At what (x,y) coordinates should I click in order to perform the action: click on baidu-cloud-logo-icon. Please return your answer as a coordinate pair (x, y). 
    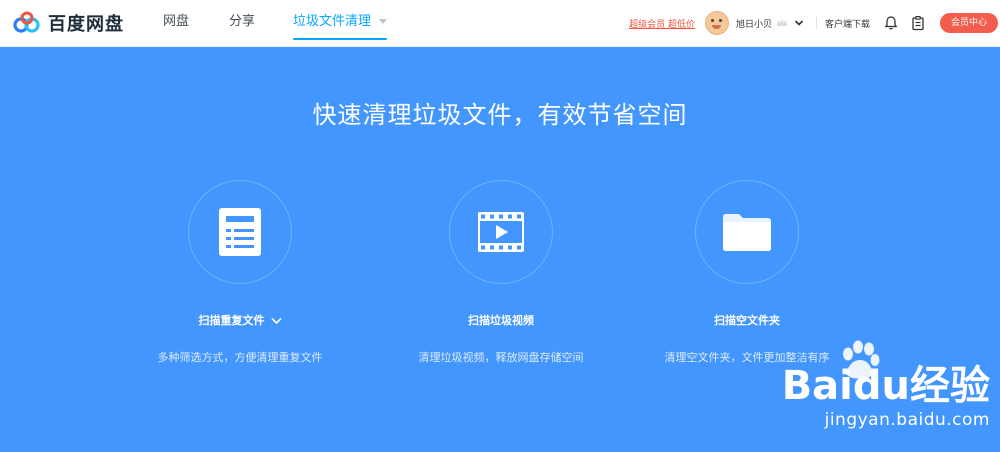
    Looking at the image, I should click on (26, 22).